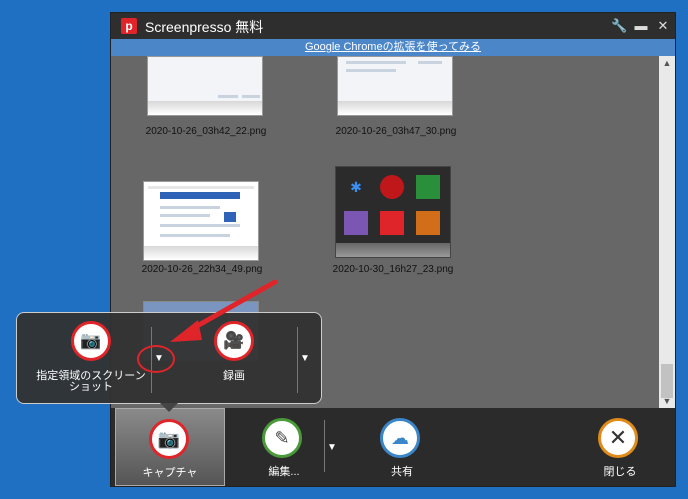 This screenshot has width=688, height=499. Describe the element at coordinates (667, 401) in the screenshot. I see `scroll-down-icon: ▼` at that location.